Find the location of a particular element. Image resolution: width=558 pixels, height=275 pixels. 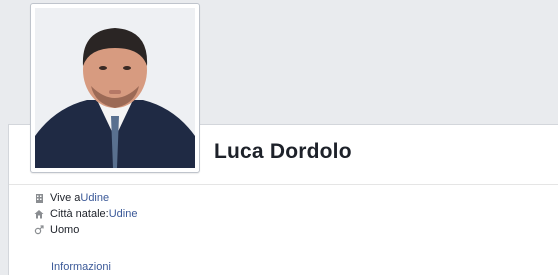

info-hometown-label: Città natale: is located at coordinates (79, 214).